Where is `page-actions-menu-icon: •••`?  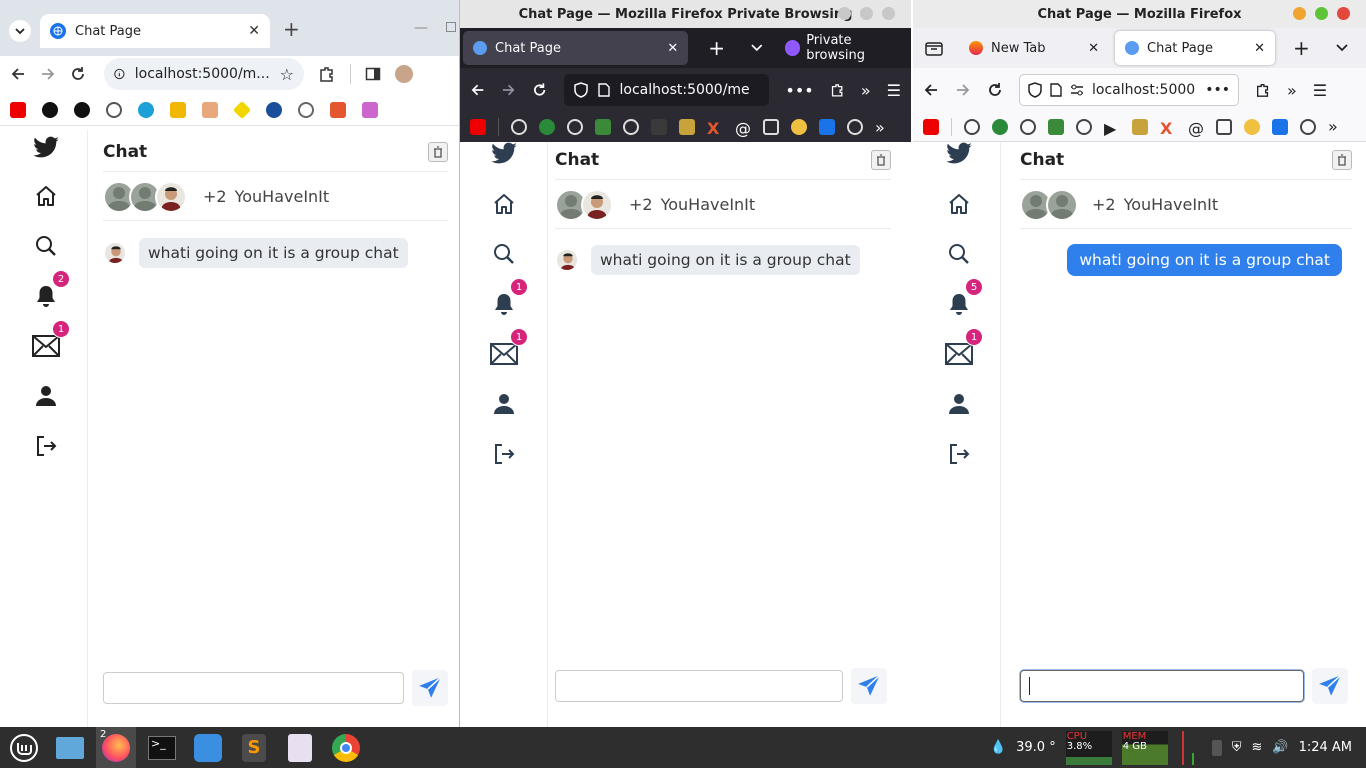 page-actions-menu-icon: ••• is located at coordinates (799, 90).